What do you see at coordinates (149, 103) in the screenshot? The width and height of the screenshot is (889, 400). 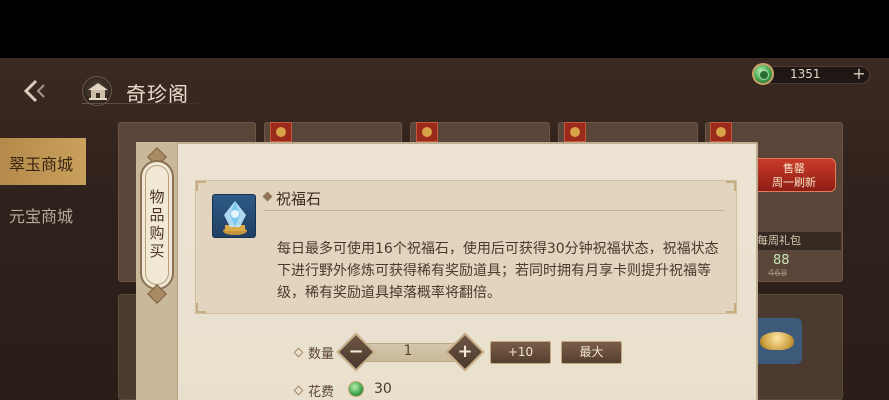 I see `title-divider` at bounding box center [149, 103].